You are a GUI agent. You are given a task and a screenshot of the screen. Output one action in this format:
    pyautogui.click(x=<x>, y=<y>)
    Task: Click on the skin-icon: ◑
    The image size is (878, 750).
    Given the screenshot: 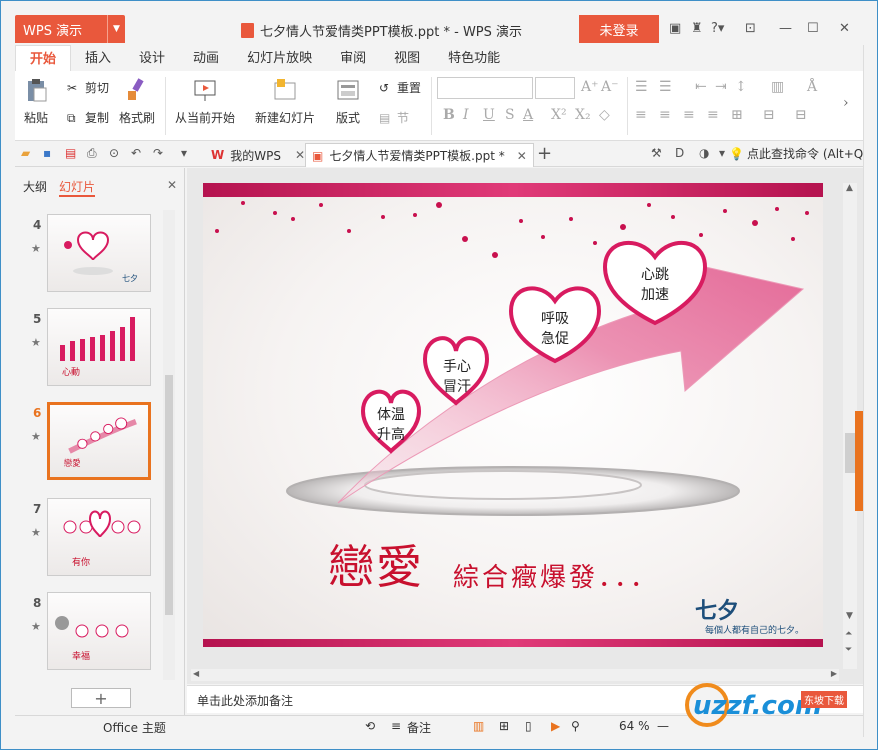 What is the action you would take?
    pyautogui.click(x=706, y=153)
    